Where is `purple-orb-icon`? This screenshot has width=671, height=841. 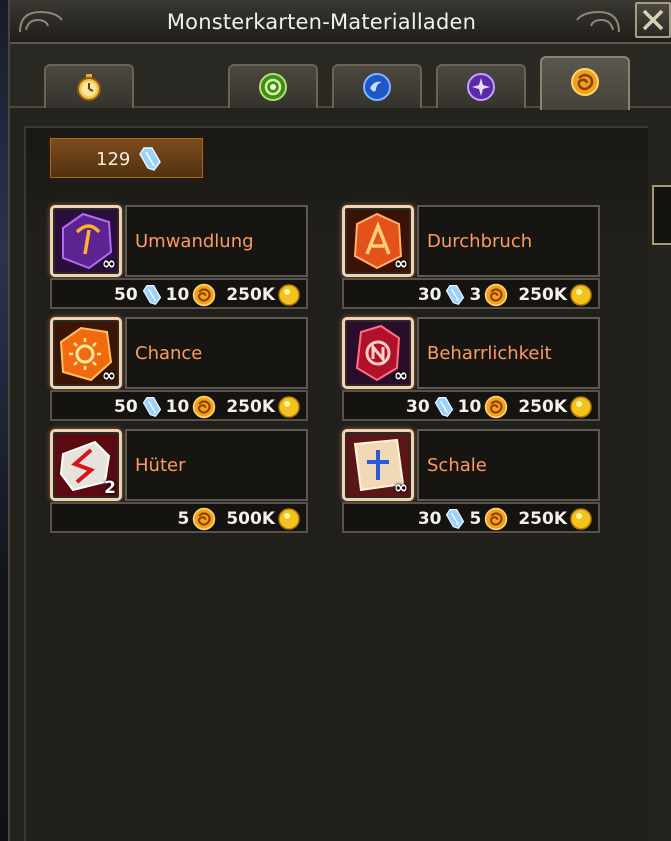
purple-orb-icon is located at coordinates (481, 87).